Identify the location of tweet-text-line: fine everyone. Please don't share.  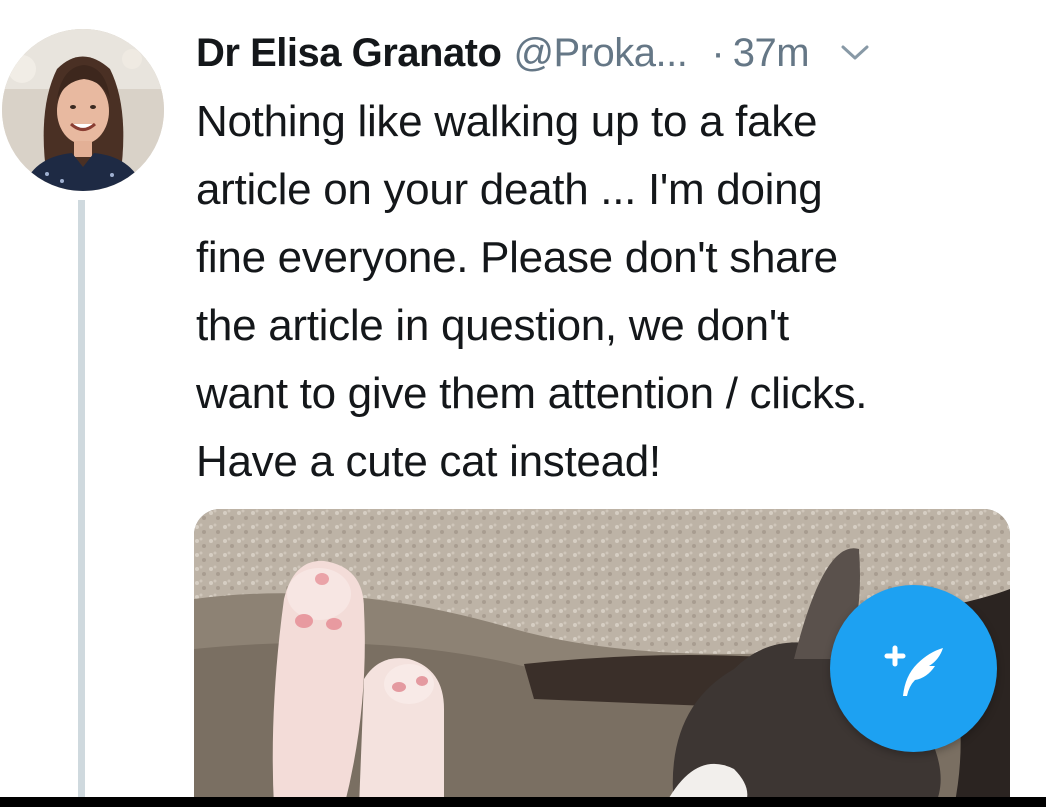
(517, 257).